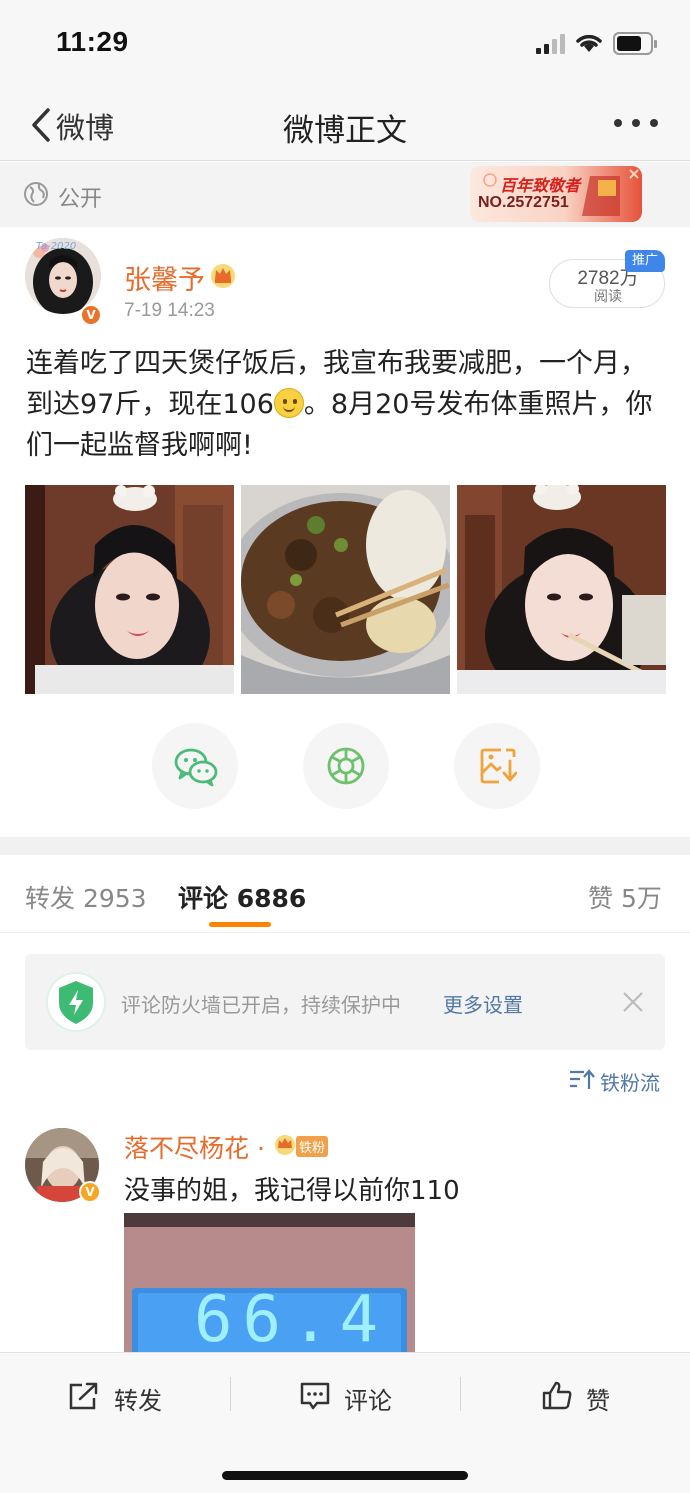  Describe the element at coordinates (312, 1146) in the screenshot. I see `iron-fan-badge: 铁粉` at that location.